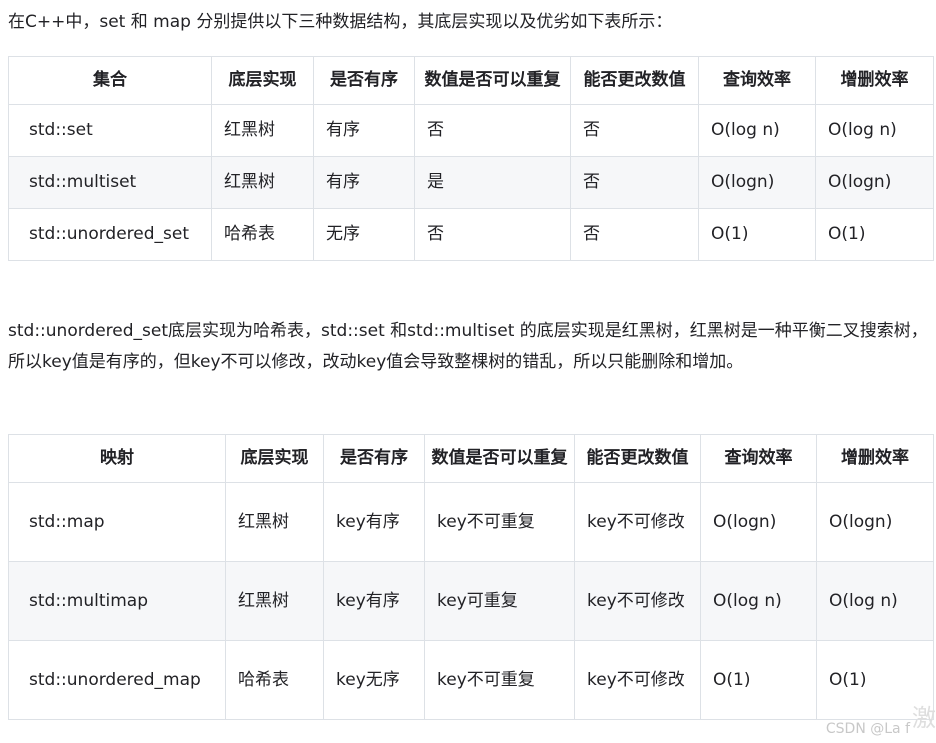  I want to click on table-row: std::unordered_set 哈希表 无序 否 否 O(1) O(1), so click(471, 234).